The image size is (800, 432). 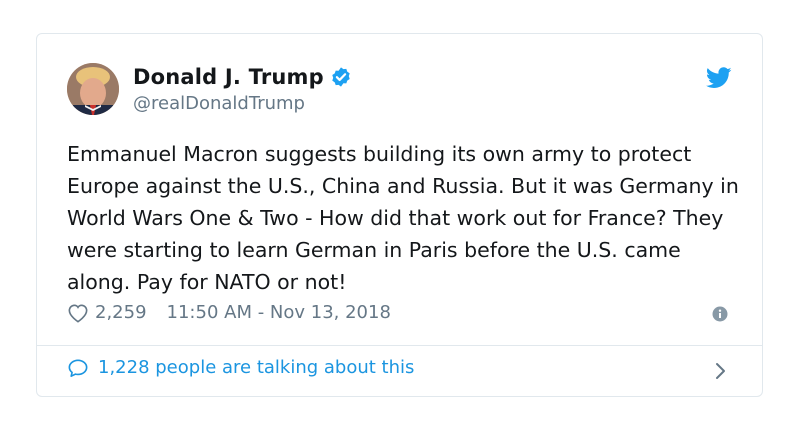 What do you see at coordinates (219, 103) in the screenshot?
I see `author-handle: @realDonaldTrump` at bounding box center [219, 103].